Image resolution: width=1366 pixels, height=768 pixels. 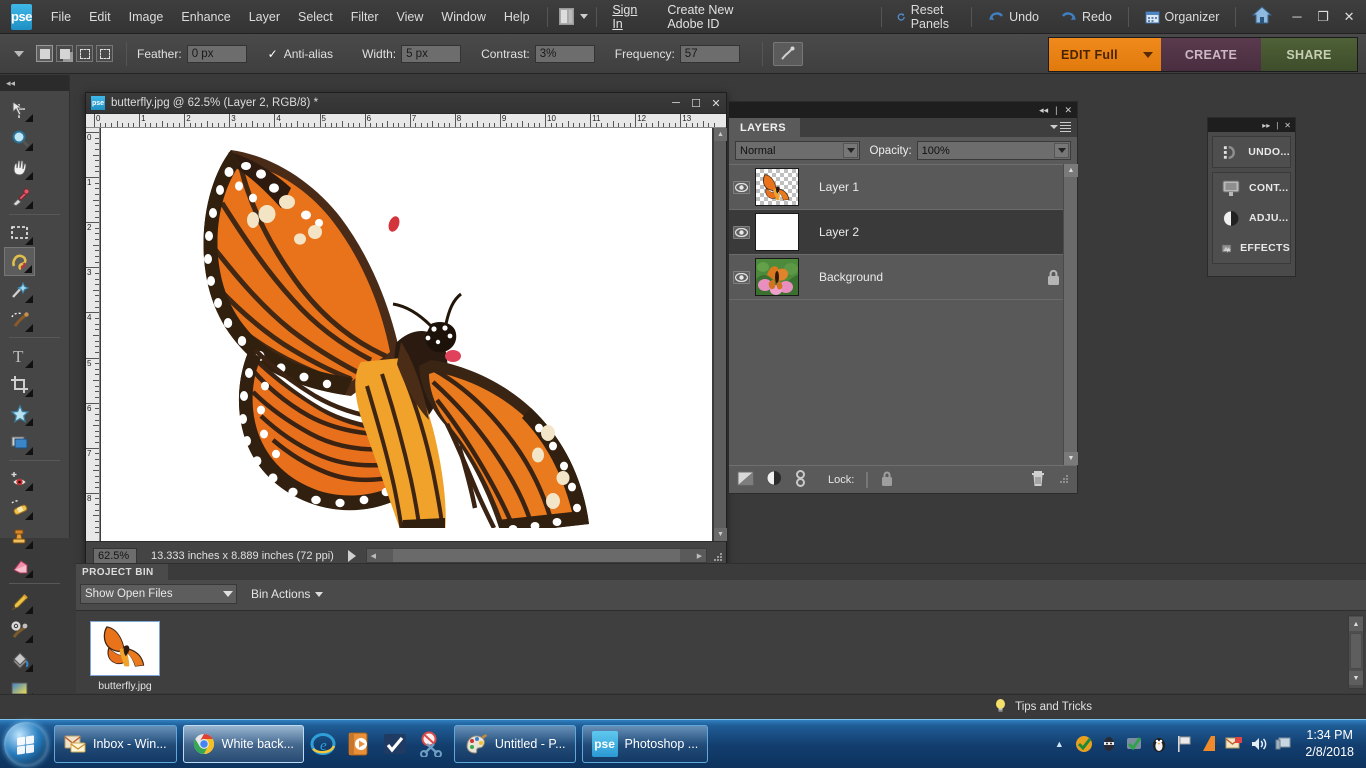 What do you see at coordinates (216, 53) in the screenshot?
I see `feather-input: 0 px` at bounding box center [216, 53].